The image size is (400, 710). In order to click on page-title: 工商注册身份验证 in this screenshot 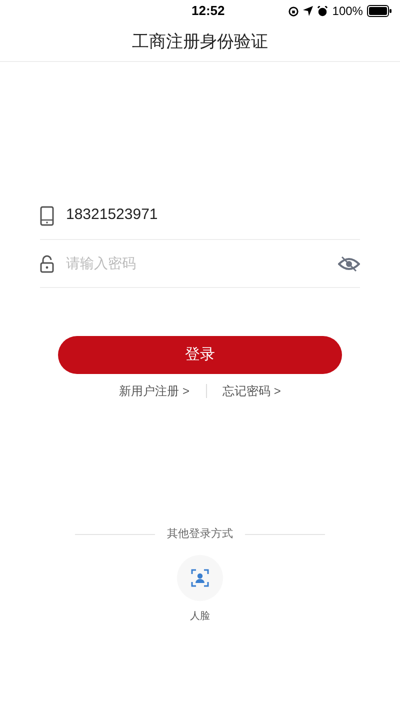, I will do `click(200, 41)`.